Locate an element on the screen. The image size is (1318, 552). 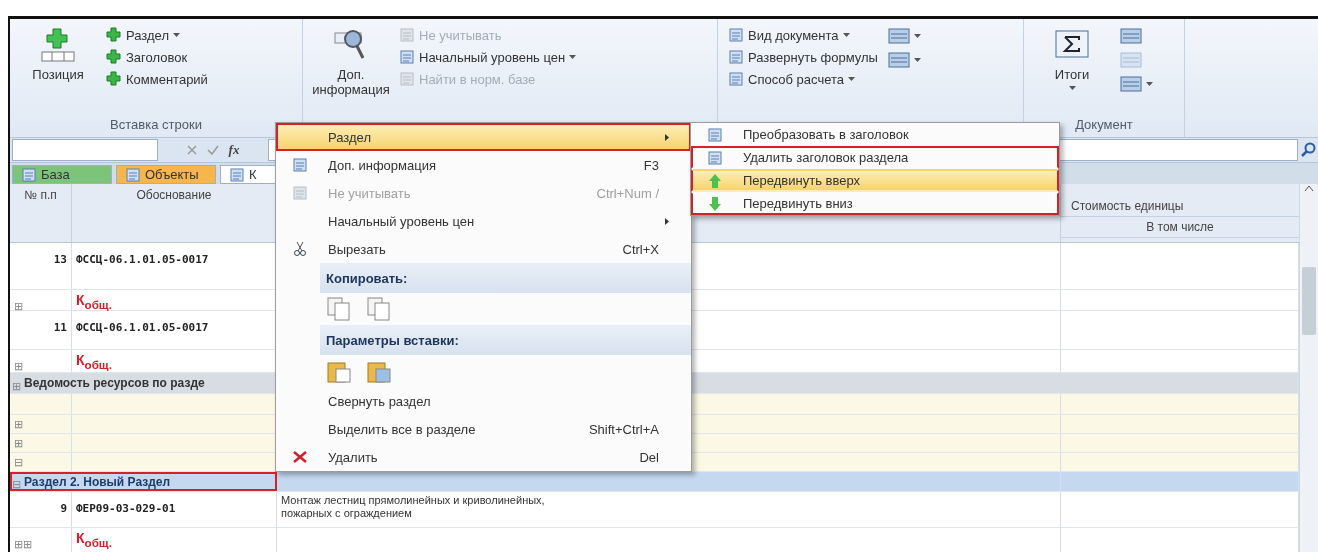
search-icon is located at coordinates (1308, 150).